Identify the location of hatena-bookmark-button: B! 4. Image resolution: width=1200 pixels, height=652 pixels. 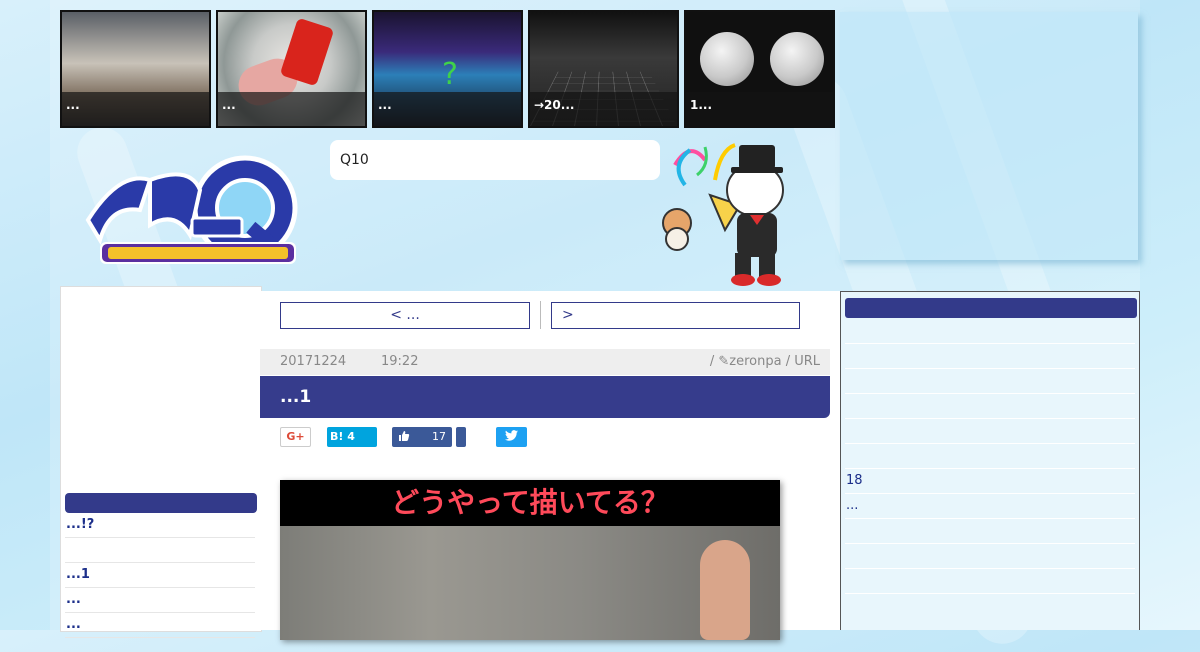
(352, 437).